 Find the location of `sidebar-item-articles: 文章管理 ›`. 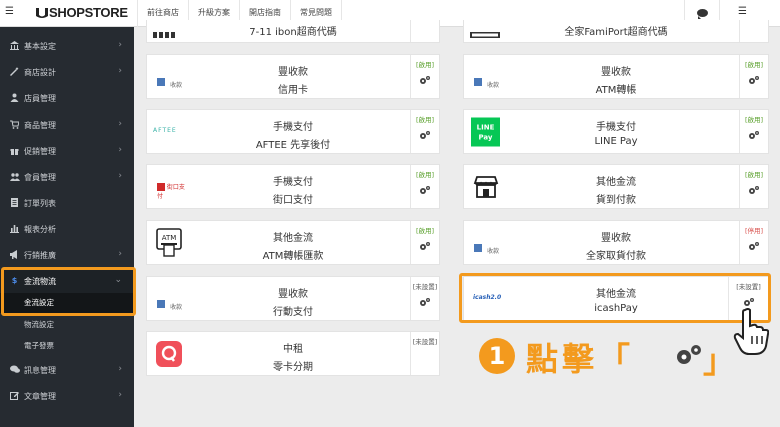

sidebar-item-articles: 文章管理 › is located at coordinates (67, 396).